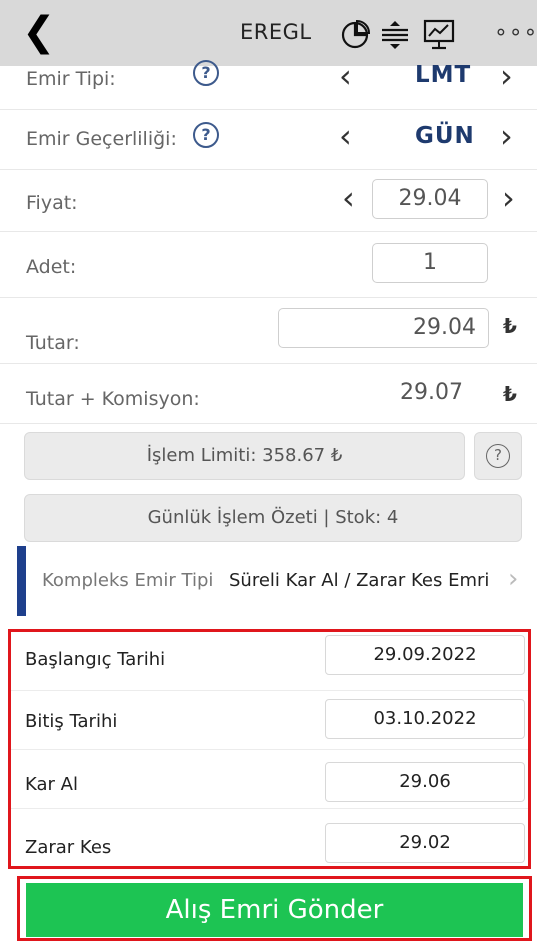  What do you see at coordinates (345, 76) in the screenshot?
I see `order-type-prev-button: ‹` at bounding box center [345, 76].